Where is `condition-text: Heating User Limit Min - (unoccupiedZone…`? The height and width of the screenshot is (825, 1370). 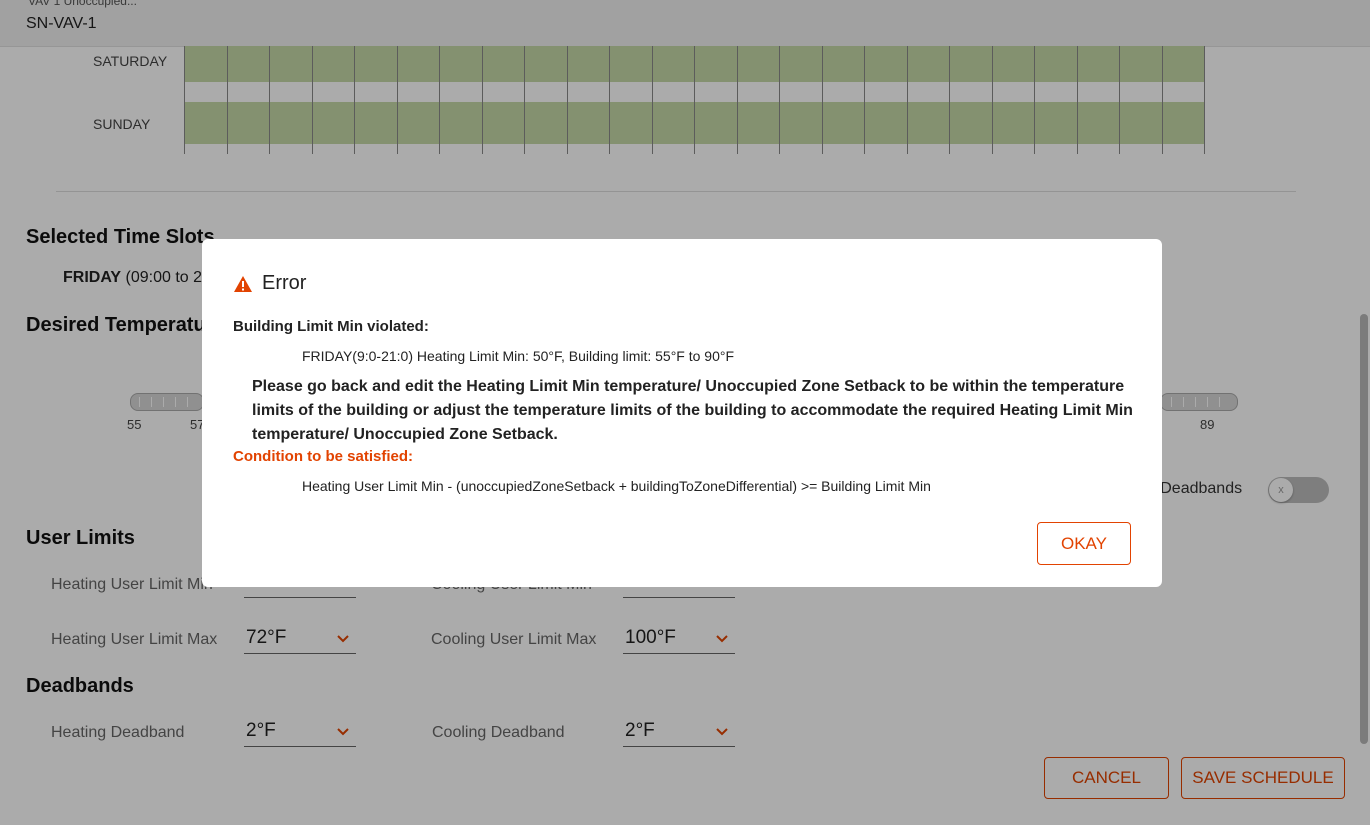
condition-text: Heating User Limit Min - (unoccupiedZone… is located at coordinates (616, 486).